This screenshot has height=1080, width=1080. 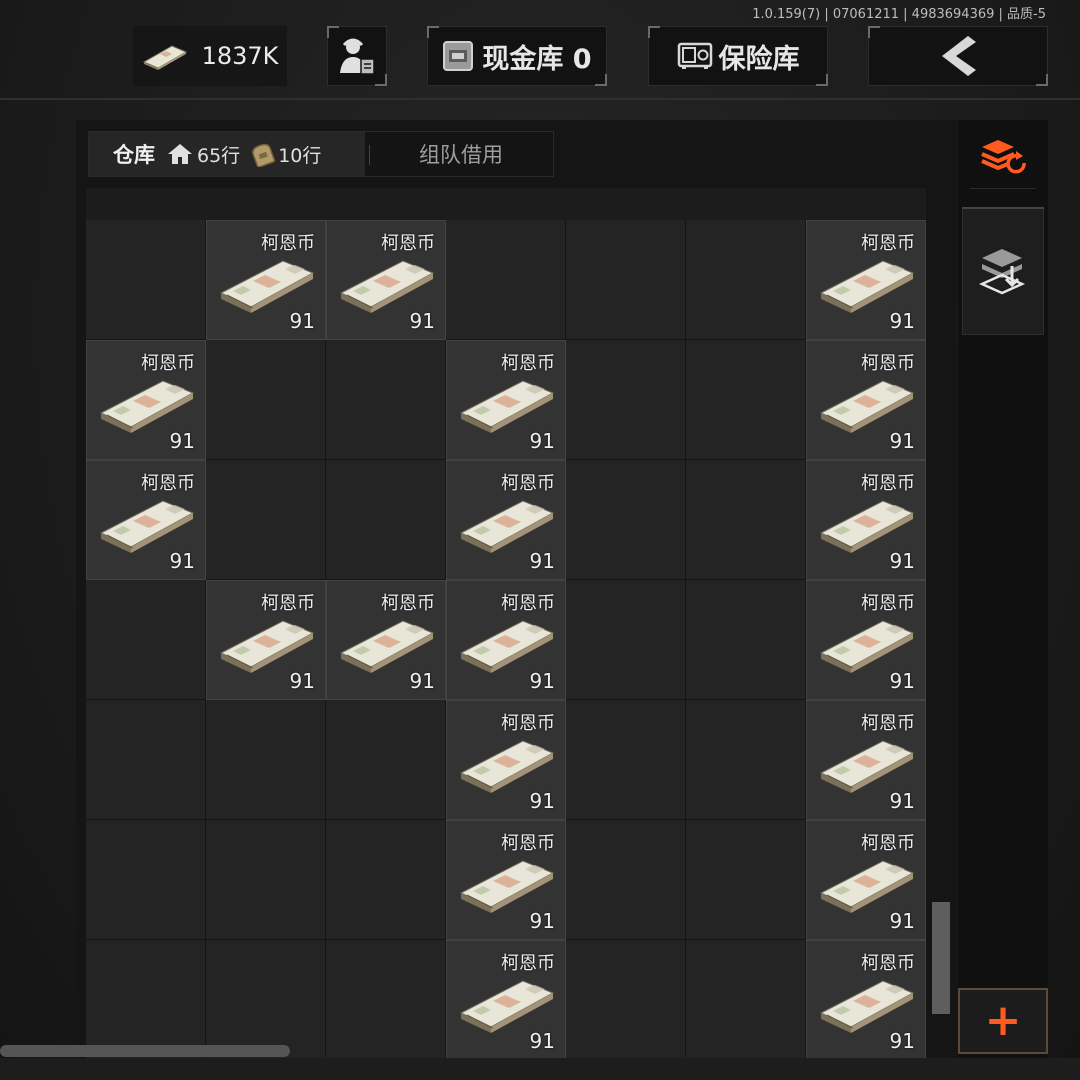 I want to click on cash-box-icon, so click(x=458, y=56).